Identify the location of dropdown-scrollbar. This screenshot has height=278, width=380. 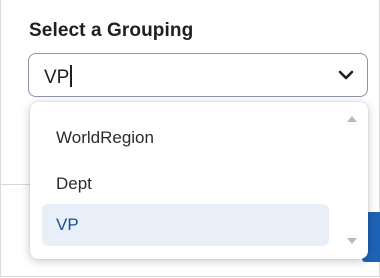
(351, 180).